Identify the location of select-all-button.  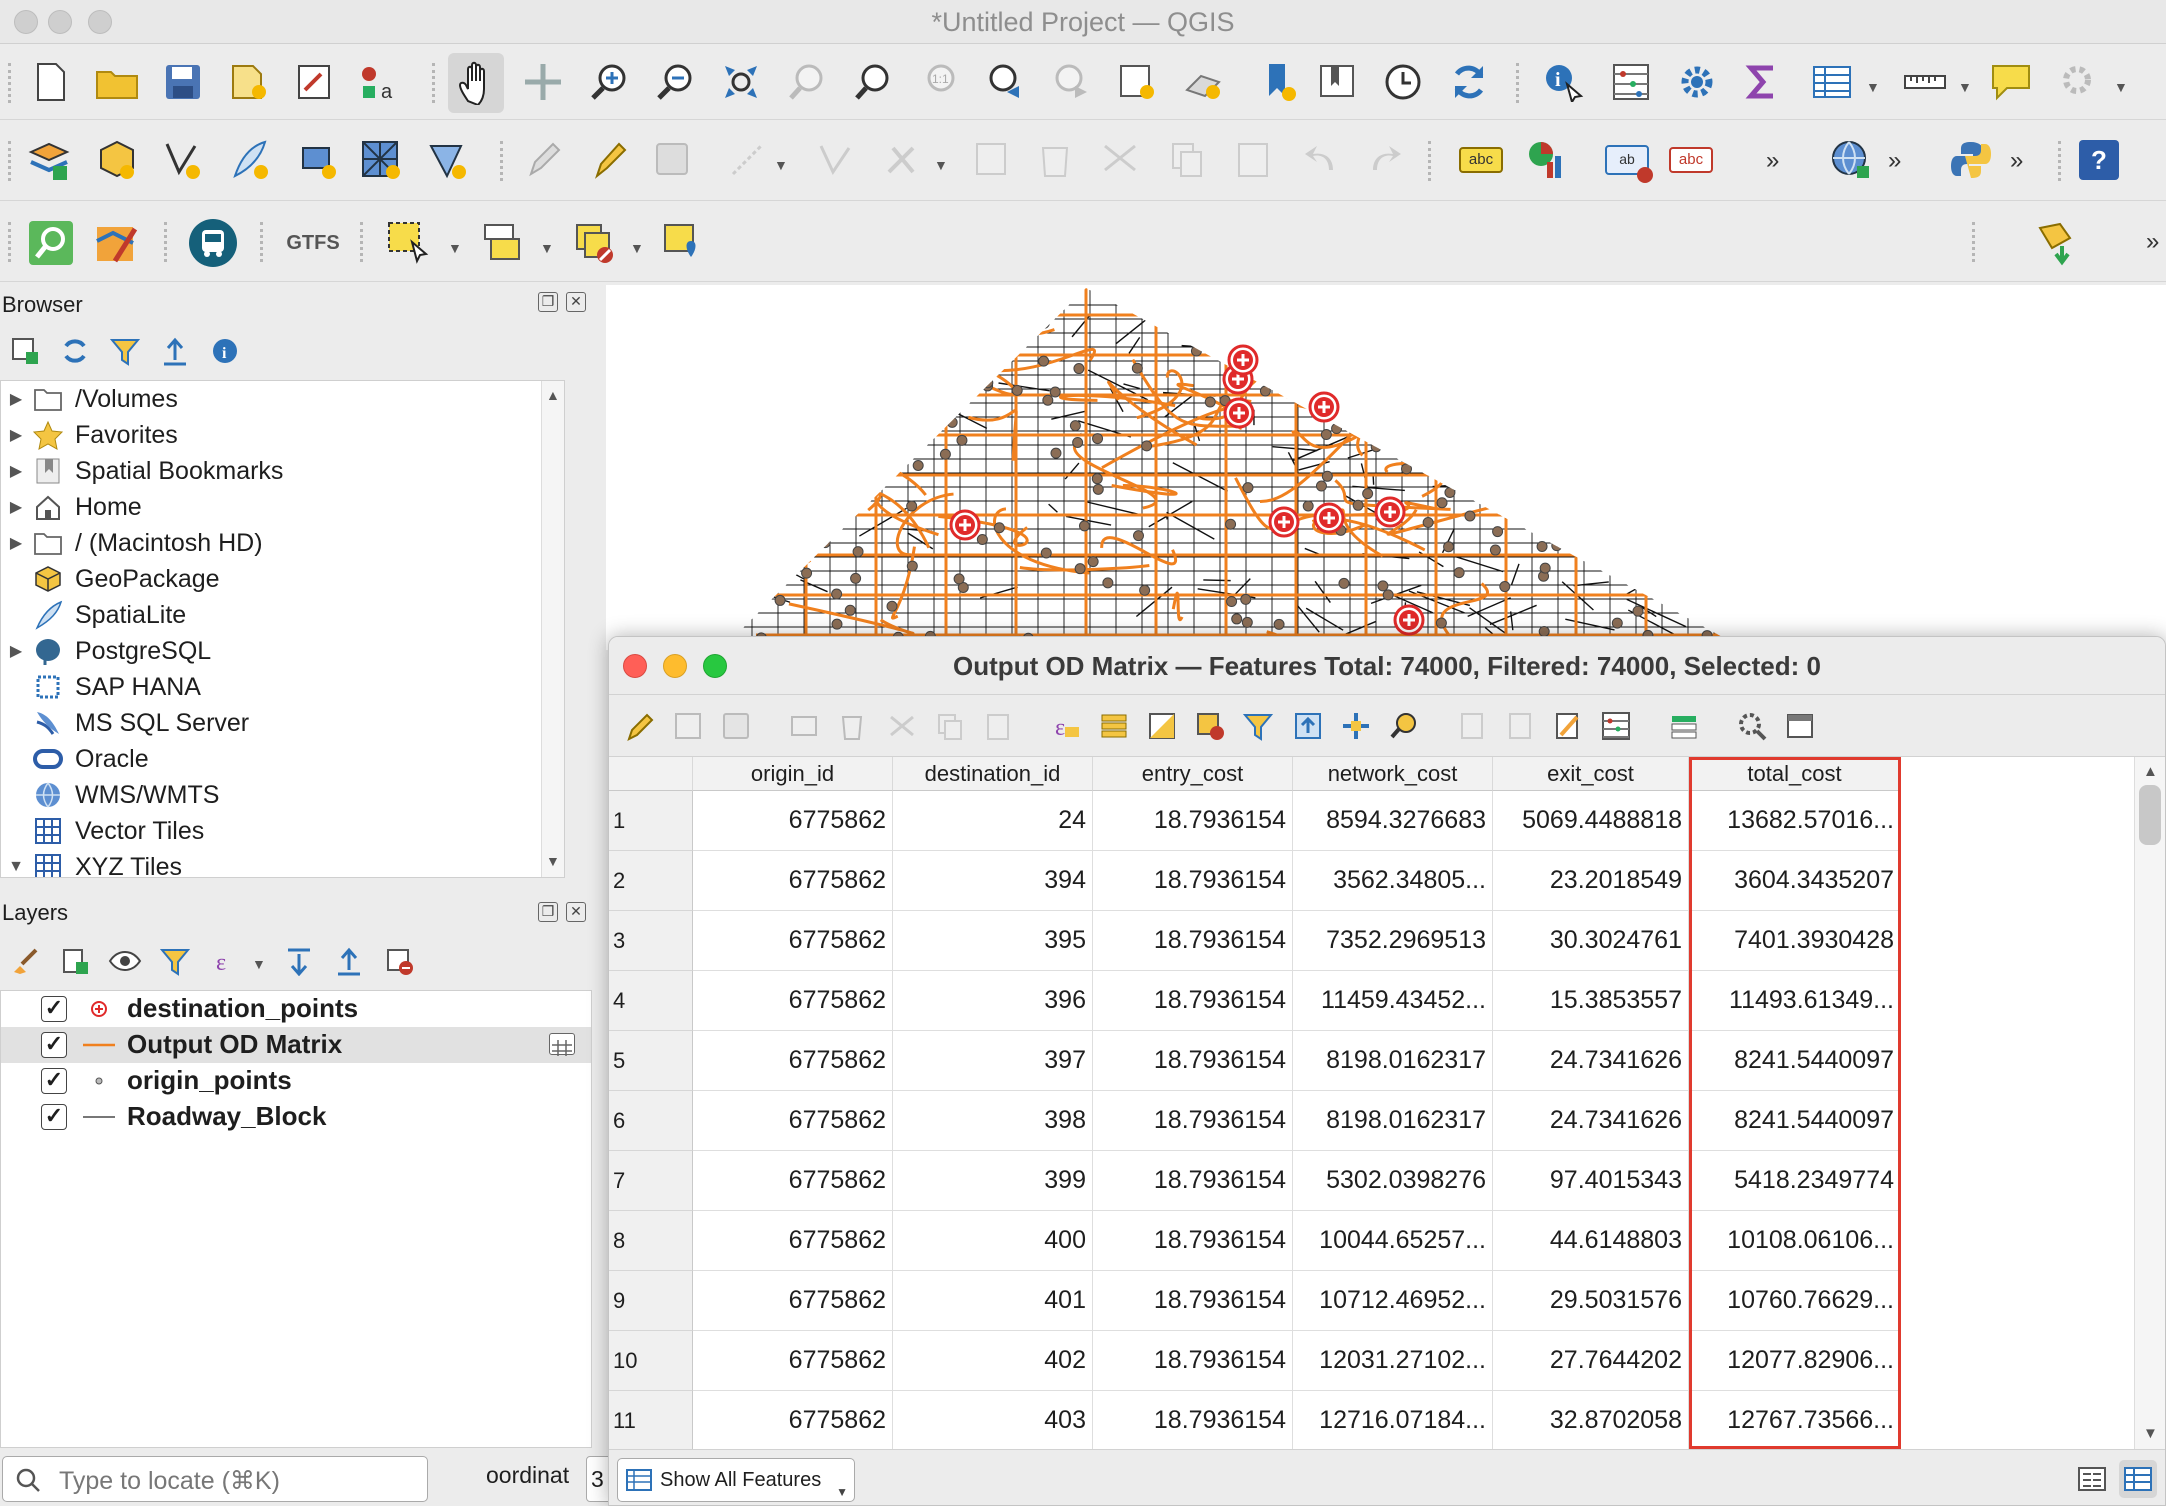
(1114, 726).